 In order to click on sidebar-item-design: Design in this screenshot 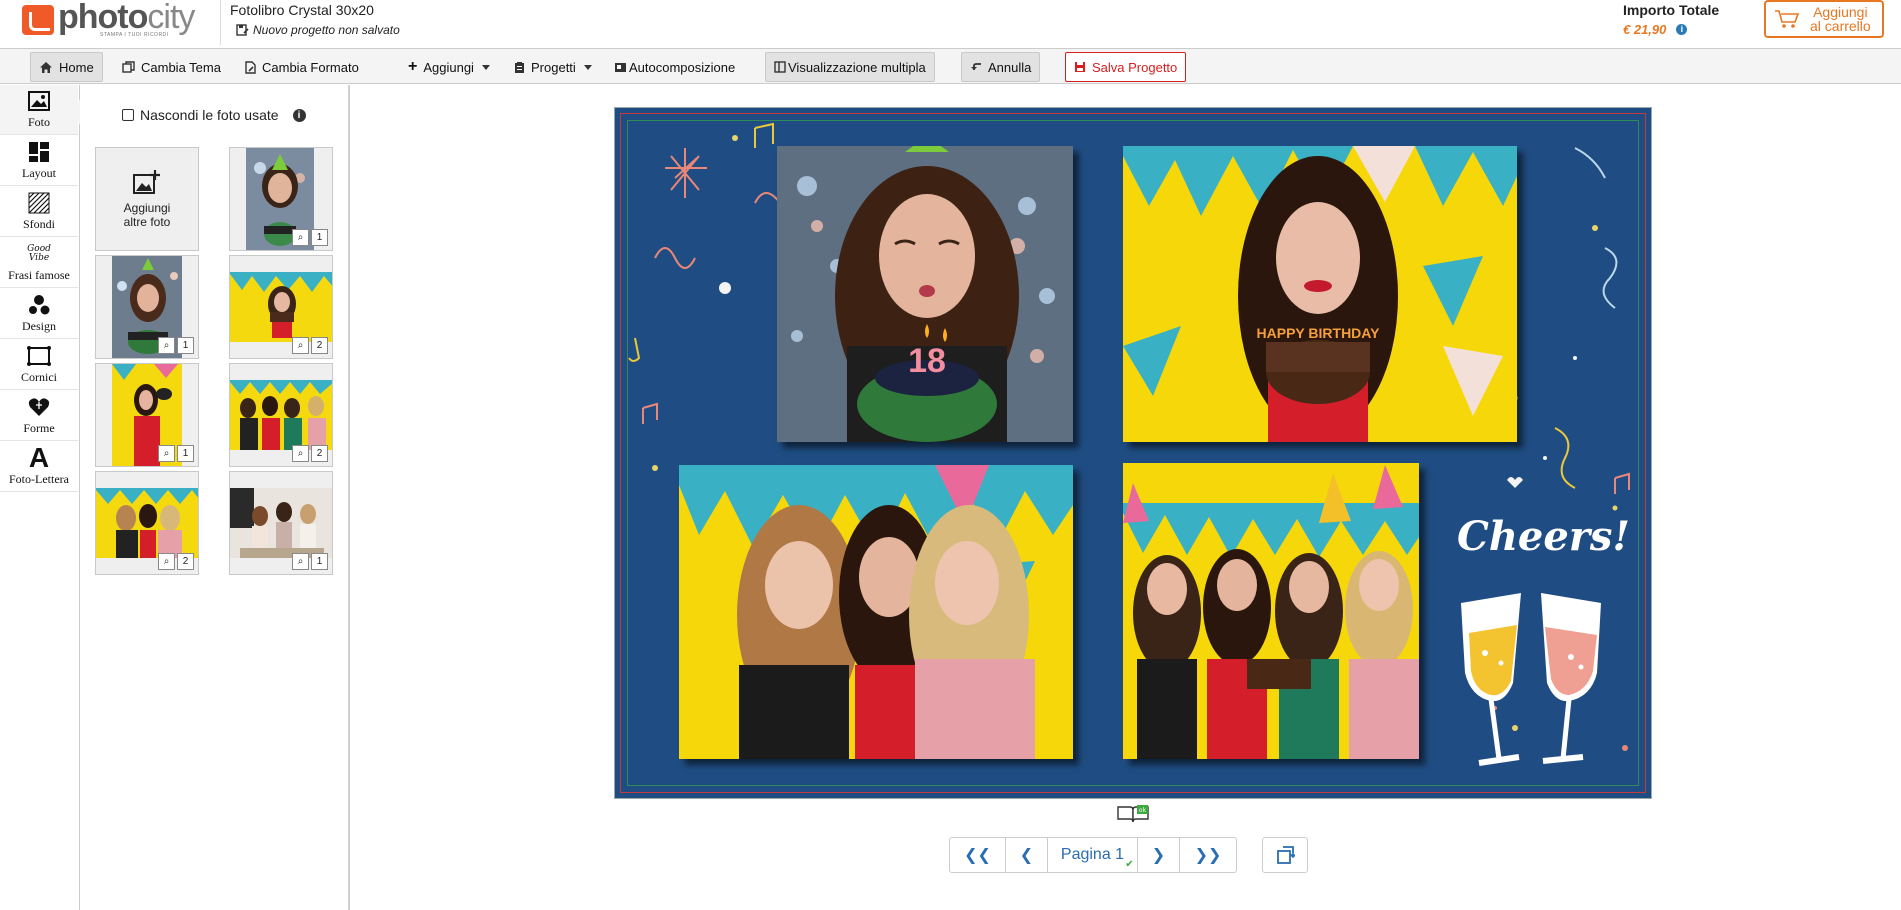, I will do `click(39, 314)`.